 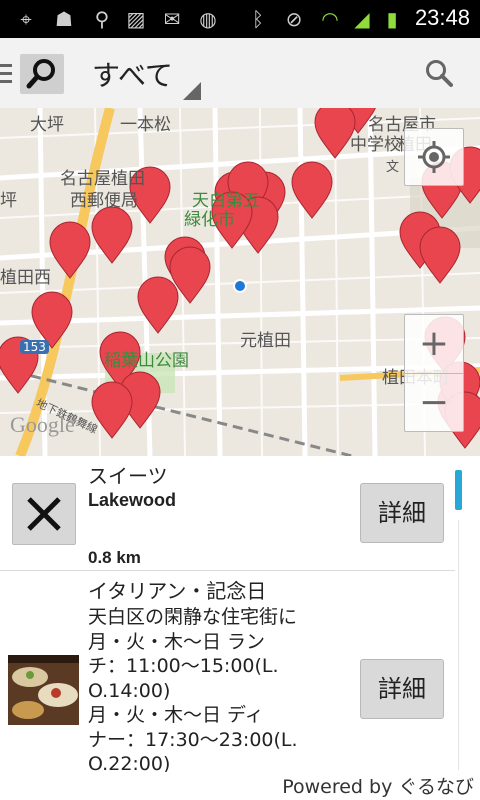 What do you see at coordinates (176, 715) in the screenshot?
I see `desc-line: 月・火・木～日 ディ` at bounding box center [176, 715].